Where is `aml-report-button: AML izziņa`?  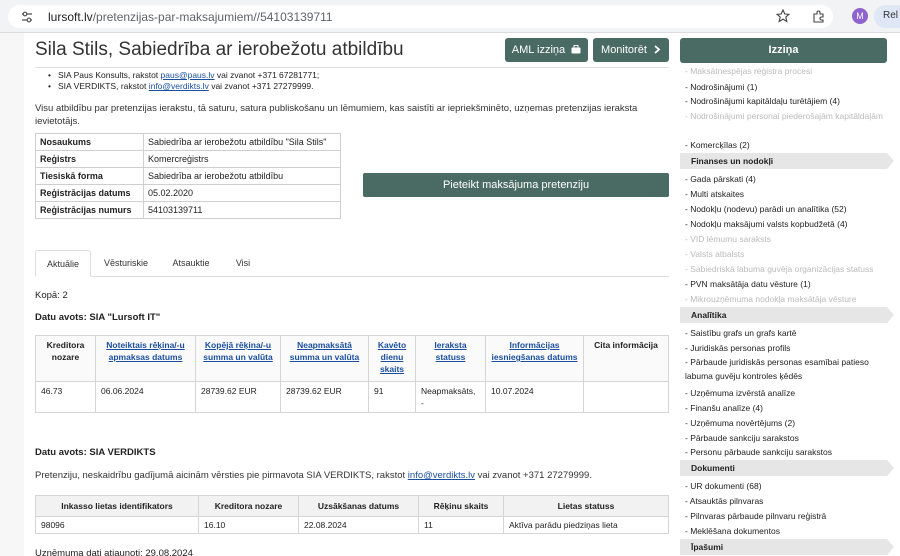
aml-report-button: AML izziņa is located at coordinates (546, 50).